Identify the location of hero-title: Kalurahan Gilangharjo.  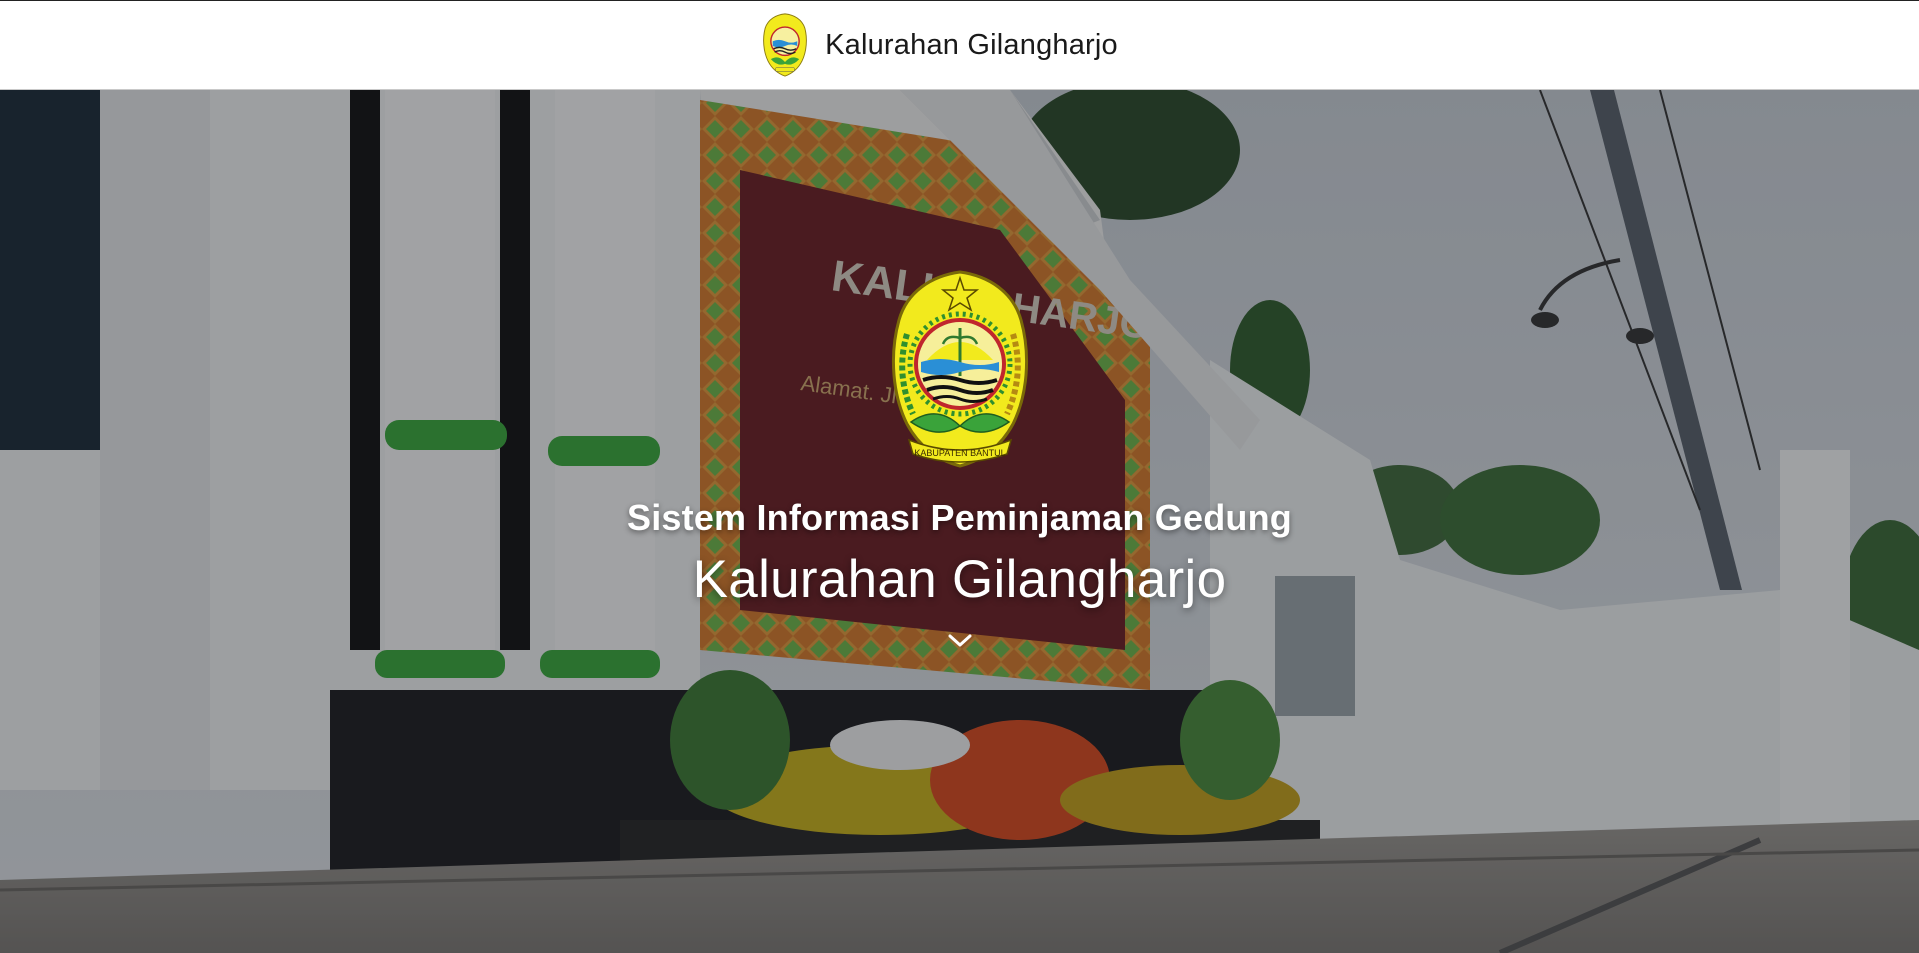
(959, 579).